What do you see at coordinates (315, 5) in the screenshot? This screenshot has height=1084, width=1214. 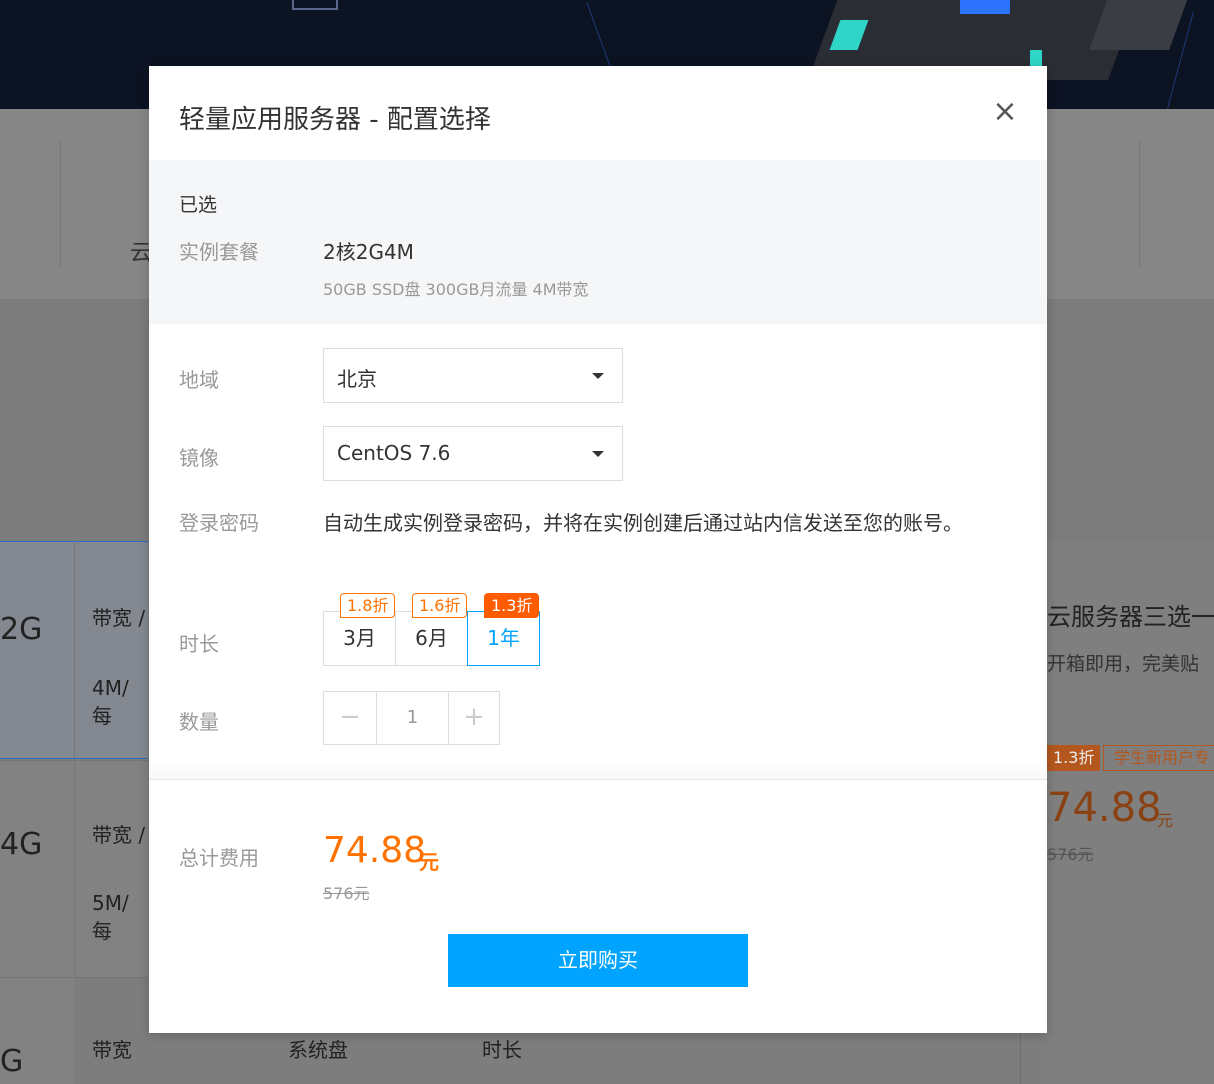 I see `mail-icon` at bounding box center [315, 5].